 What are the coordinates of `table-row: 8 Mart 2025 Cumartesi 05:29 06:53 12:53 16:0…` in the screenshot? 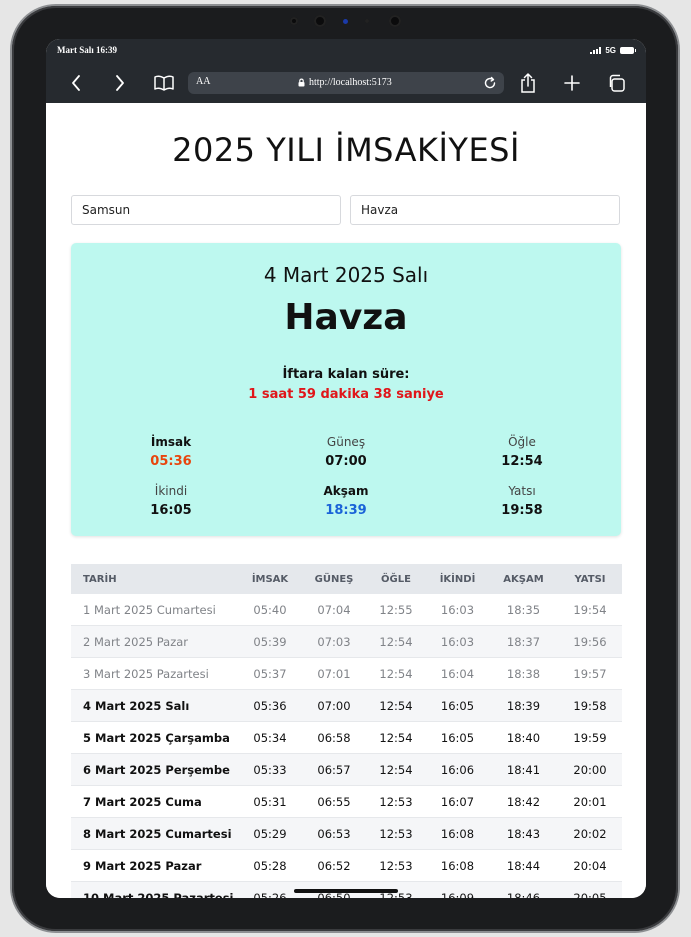 It's located at (346, 833).